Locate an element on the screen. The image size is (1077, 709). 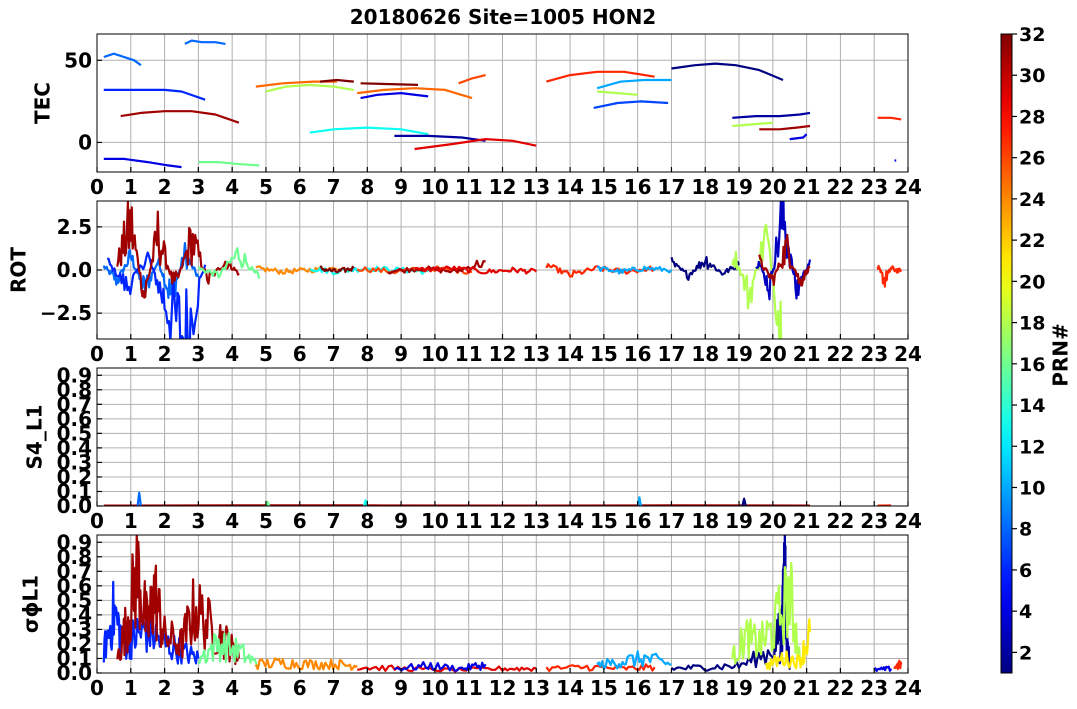
colorbar-tick-label: 32 is located at coordinates (1032, 35).